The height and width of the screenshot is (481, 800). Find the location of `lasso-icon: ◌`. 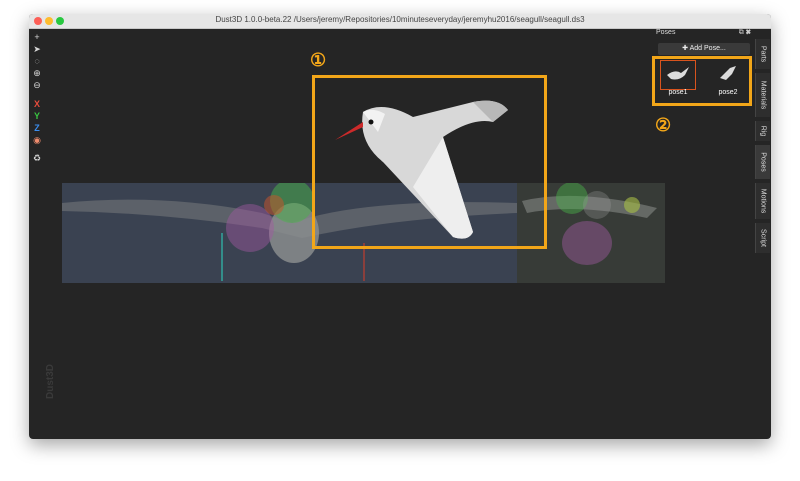

lasso-icon: ◌ is located at coordinates (37, 61).